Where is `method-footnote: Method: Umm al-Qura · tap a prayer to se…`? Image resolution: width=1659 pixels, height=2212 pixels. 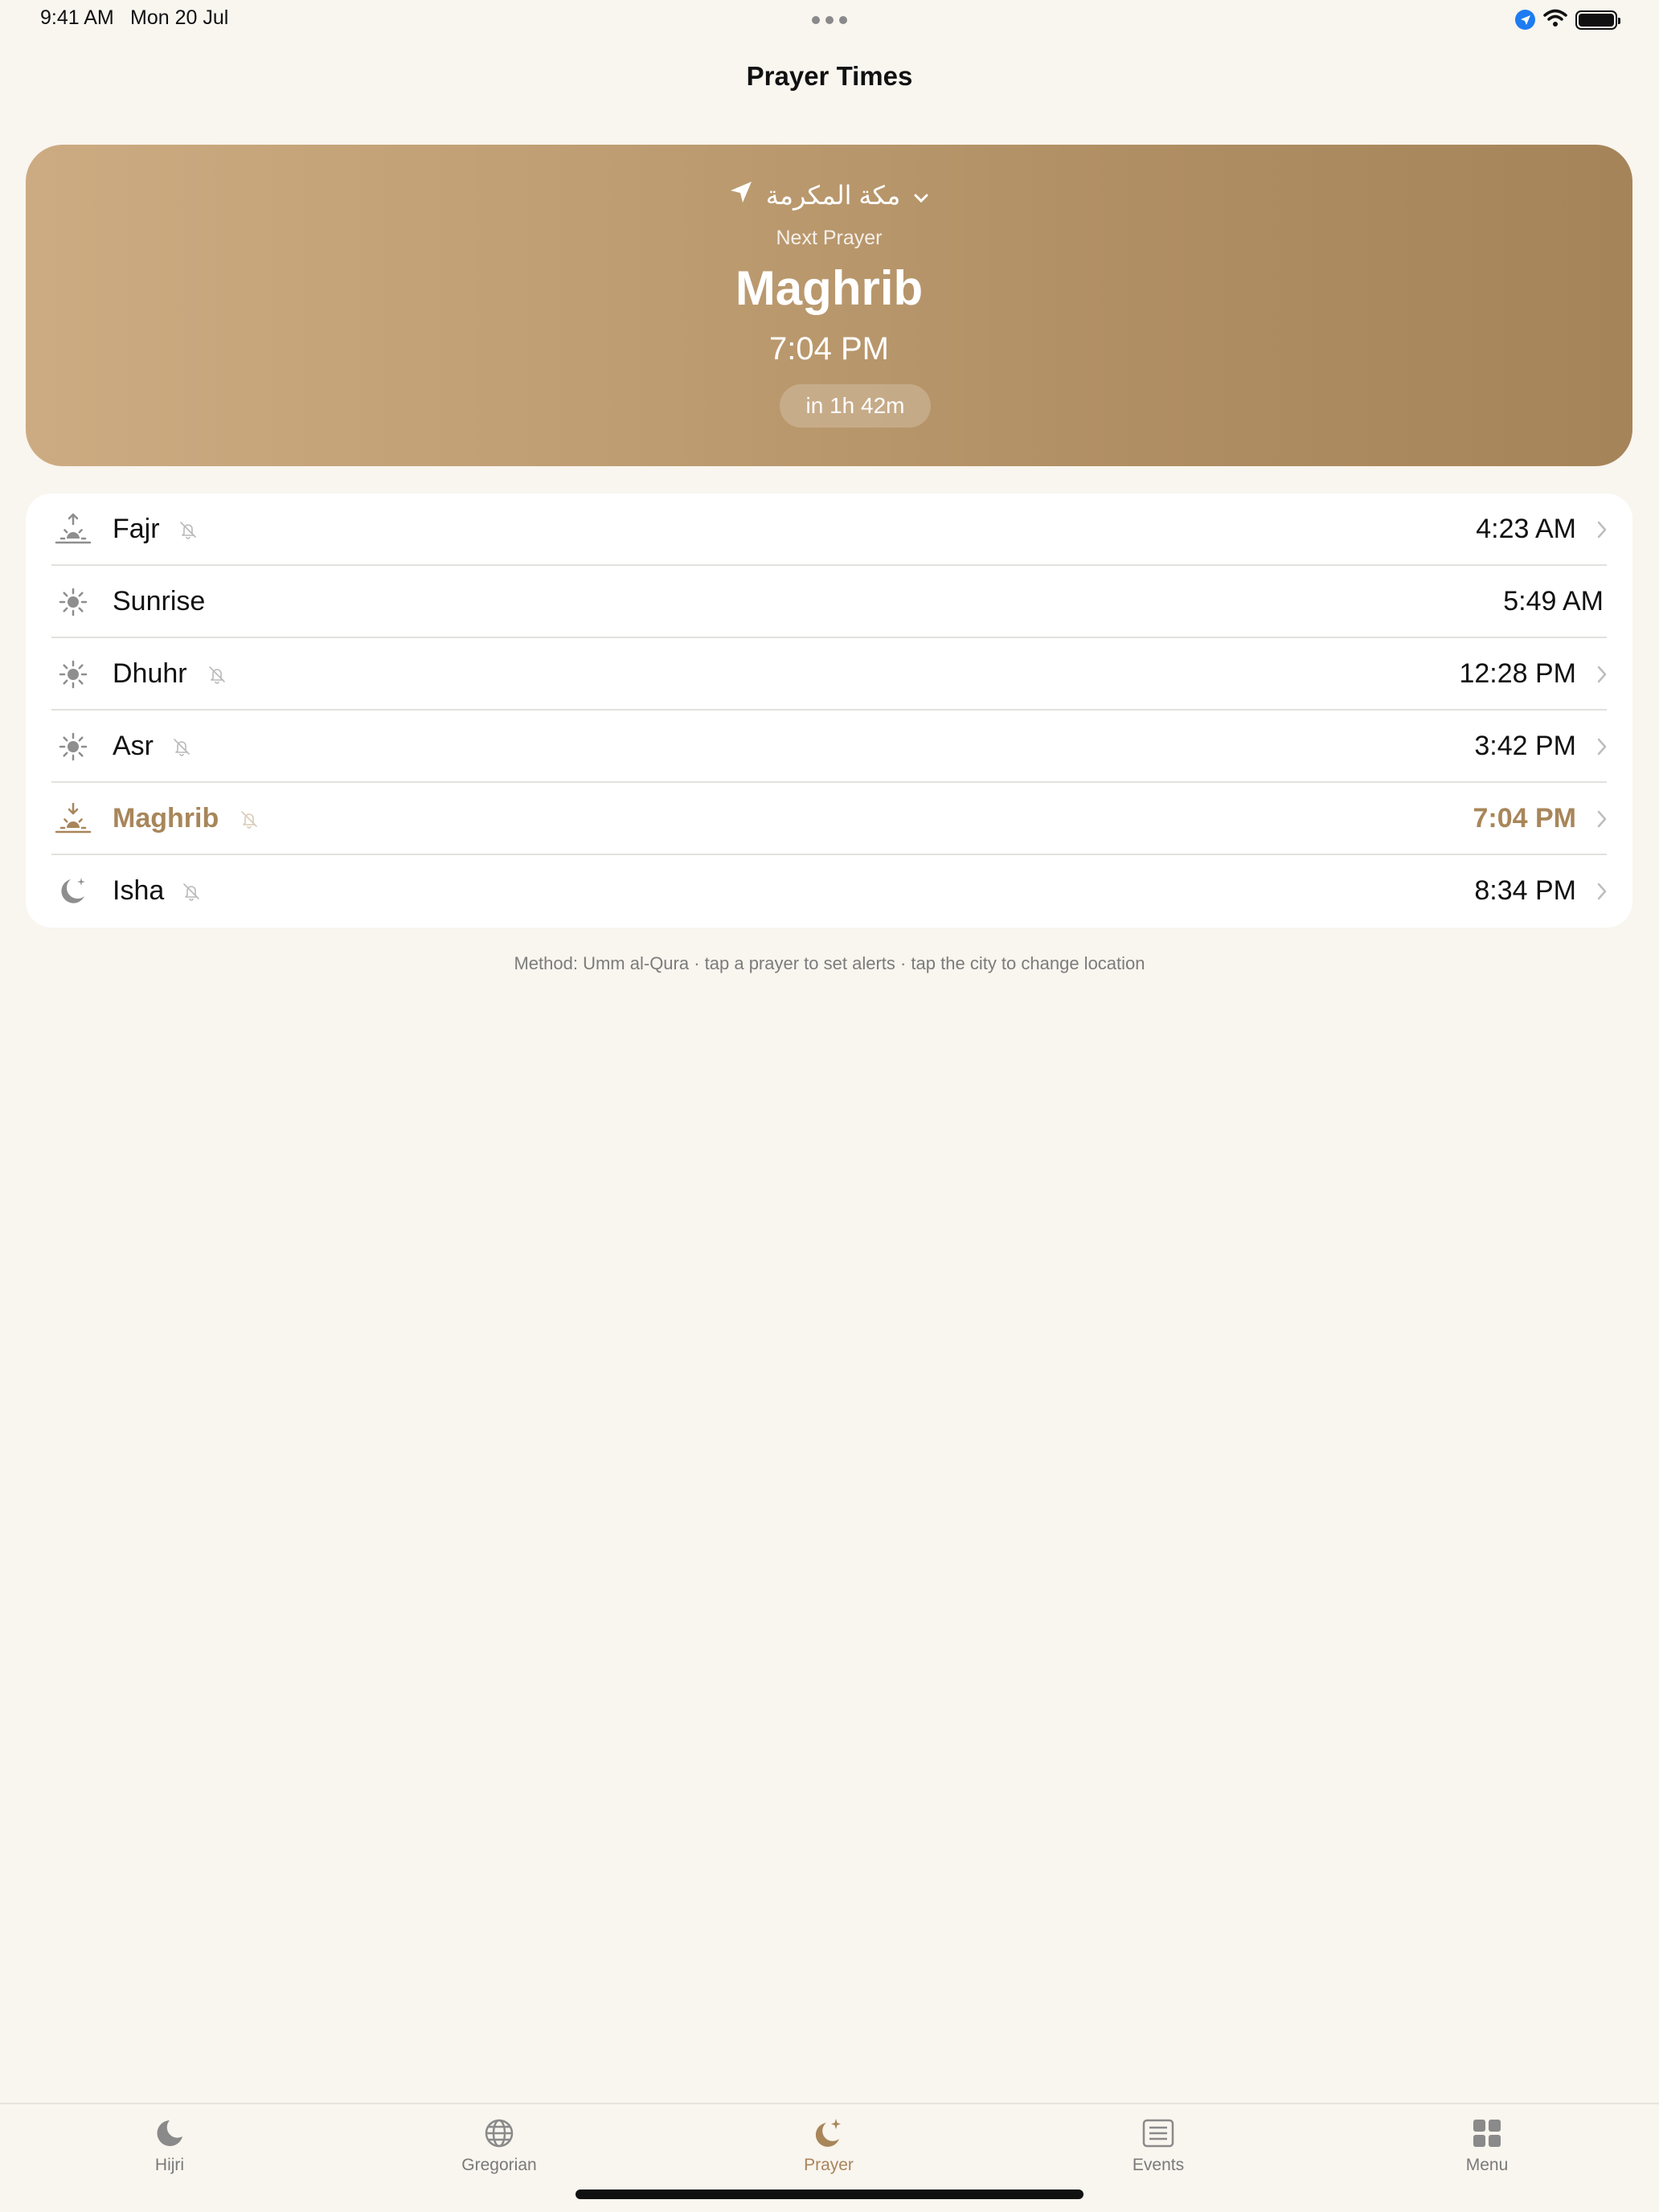 method-footnote: Method: Umm al-Qura · tap a prayer to se… is located at coordinates (829, 963).